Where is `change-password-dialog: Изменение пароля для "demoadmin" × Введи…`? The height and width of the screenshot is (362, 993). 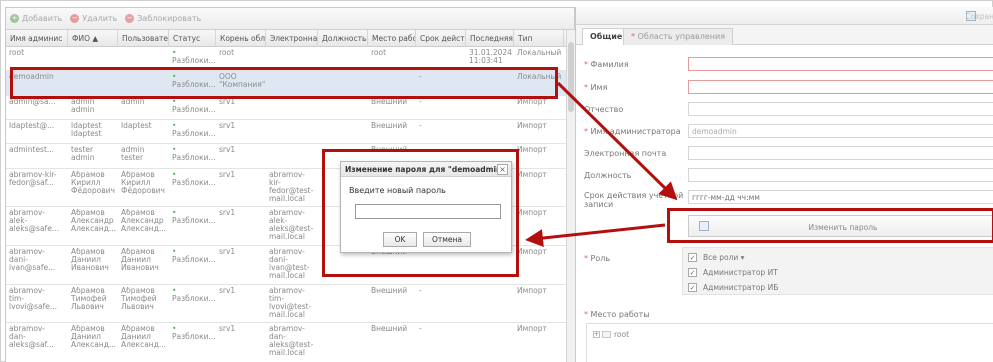
change-password-dialog: Изменение пароля для "demoadmin" × Введи… is located at coordinates (426, 207).